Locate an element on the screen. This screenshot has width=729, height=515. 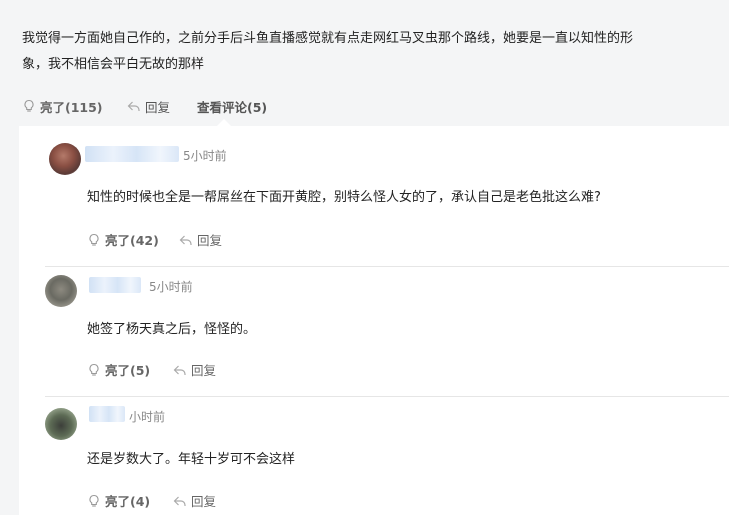
comment-action-bar: 亮了(4) 回复 is located at coordinates (151, 500).